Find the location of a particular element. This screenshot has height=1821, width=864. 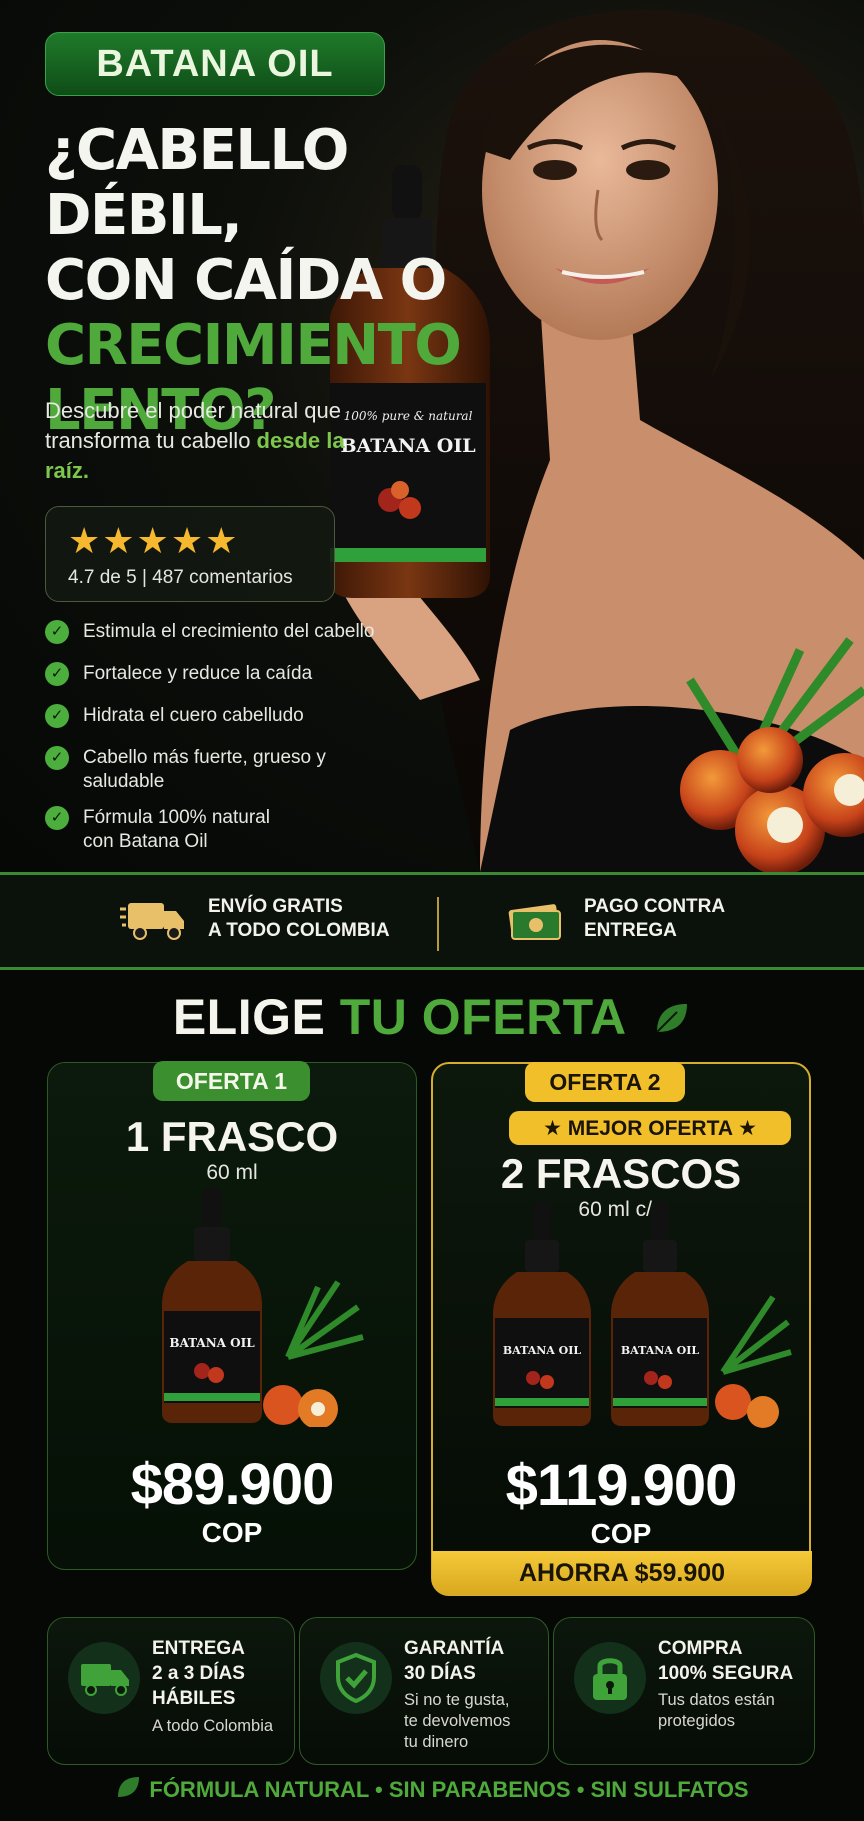

delivery-title-line: 2 a 3 DÍAS is located at coordinates (198, 1673).